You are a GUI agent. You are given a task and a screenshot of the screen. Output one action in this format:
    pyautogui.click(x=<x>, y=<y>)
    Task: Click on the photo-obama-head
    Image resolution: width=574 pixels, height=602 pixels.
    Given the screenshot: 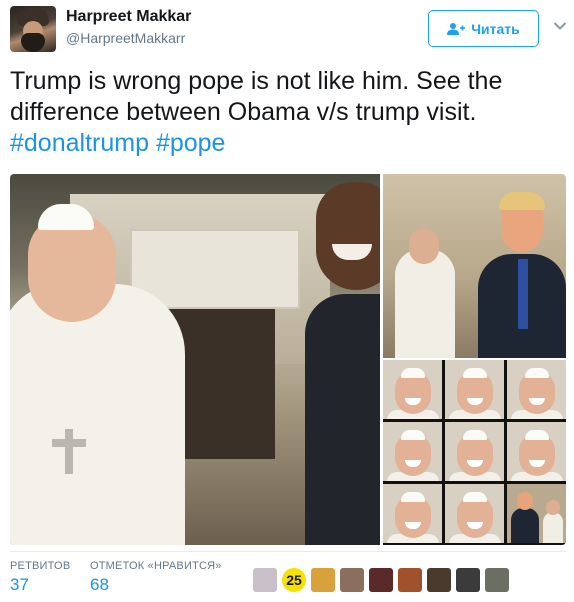 What is the action you would take?
    pyautogui.click(x=348, y=236)
    